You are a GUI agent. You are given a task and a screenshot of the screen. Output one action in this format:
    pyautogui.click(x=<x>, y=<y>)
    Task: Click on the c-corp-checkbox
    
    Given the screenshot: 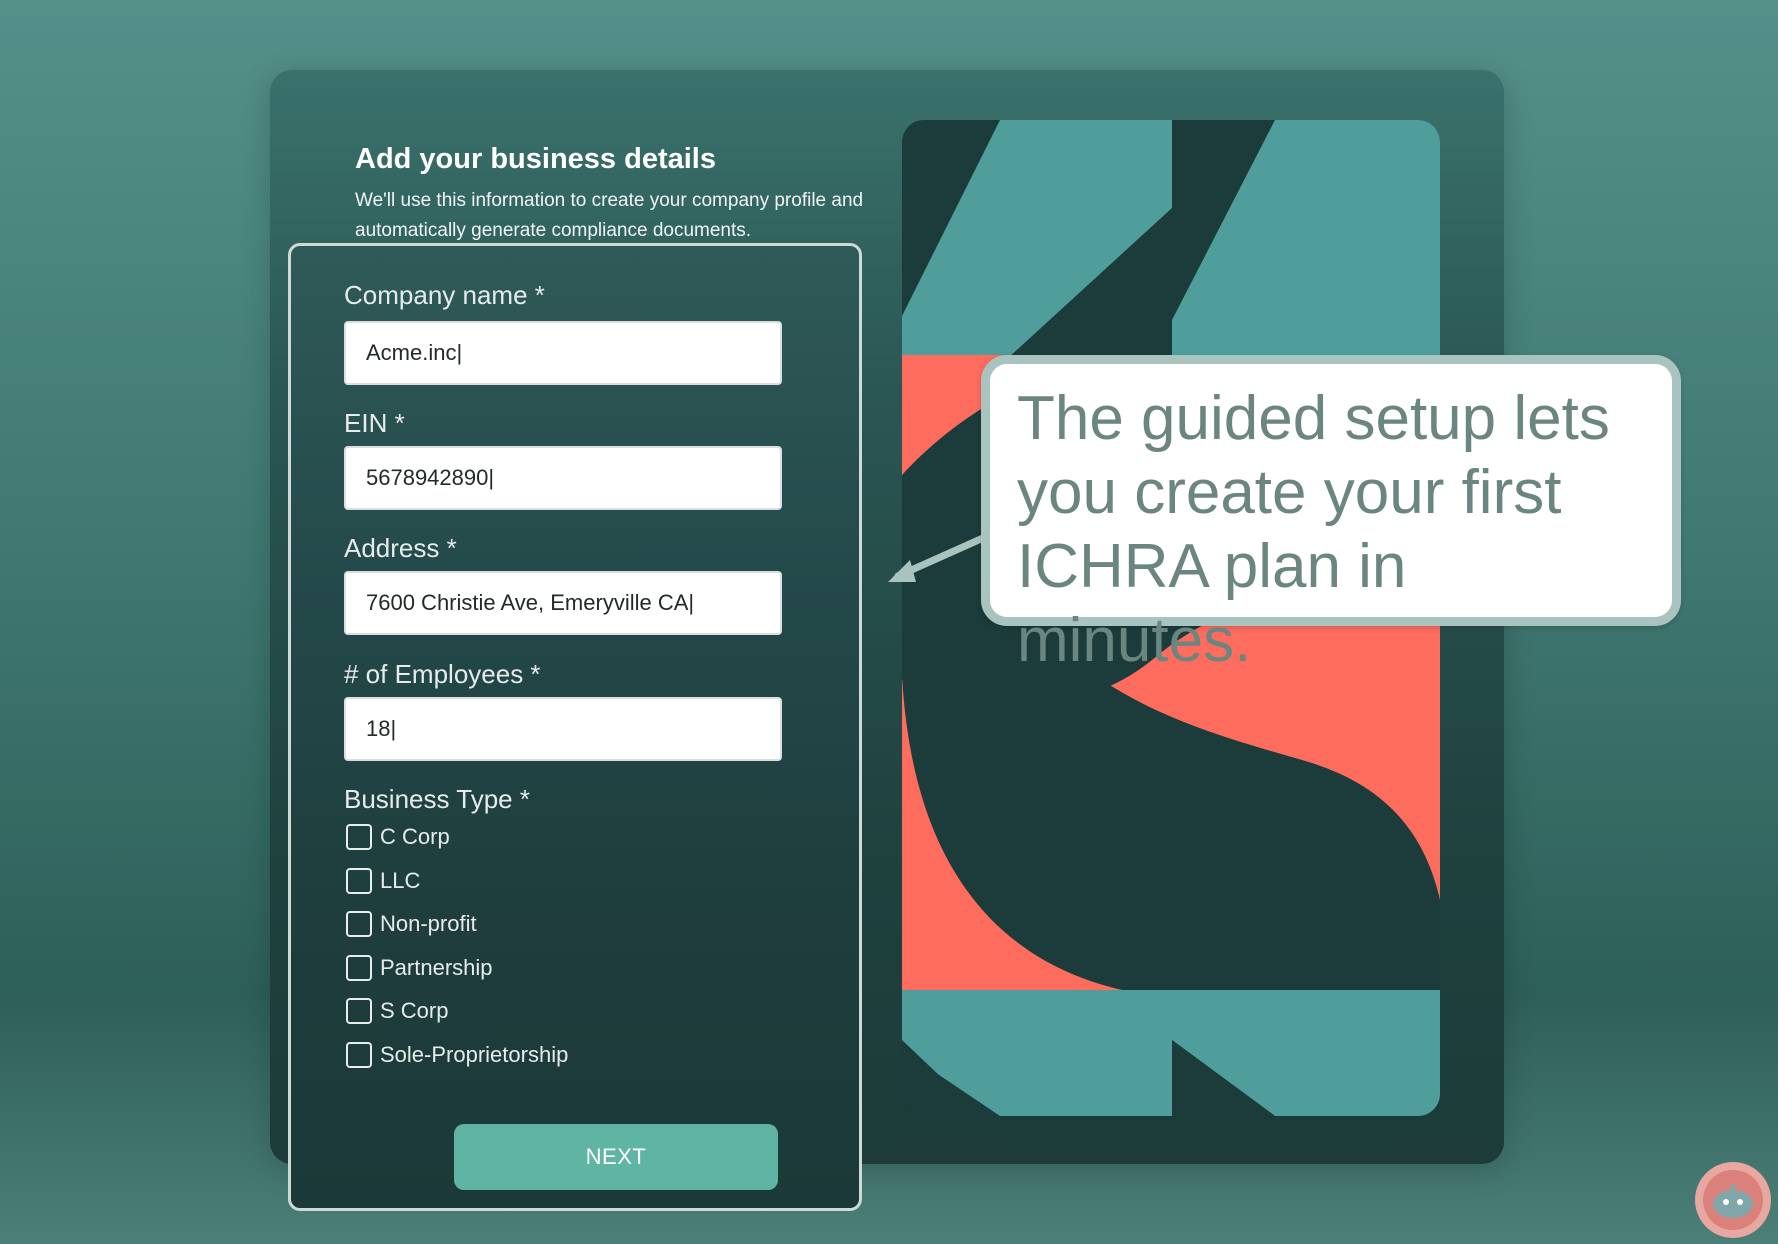 What is the action you would take?
    pyautogui.click(x=359, y=837)
    